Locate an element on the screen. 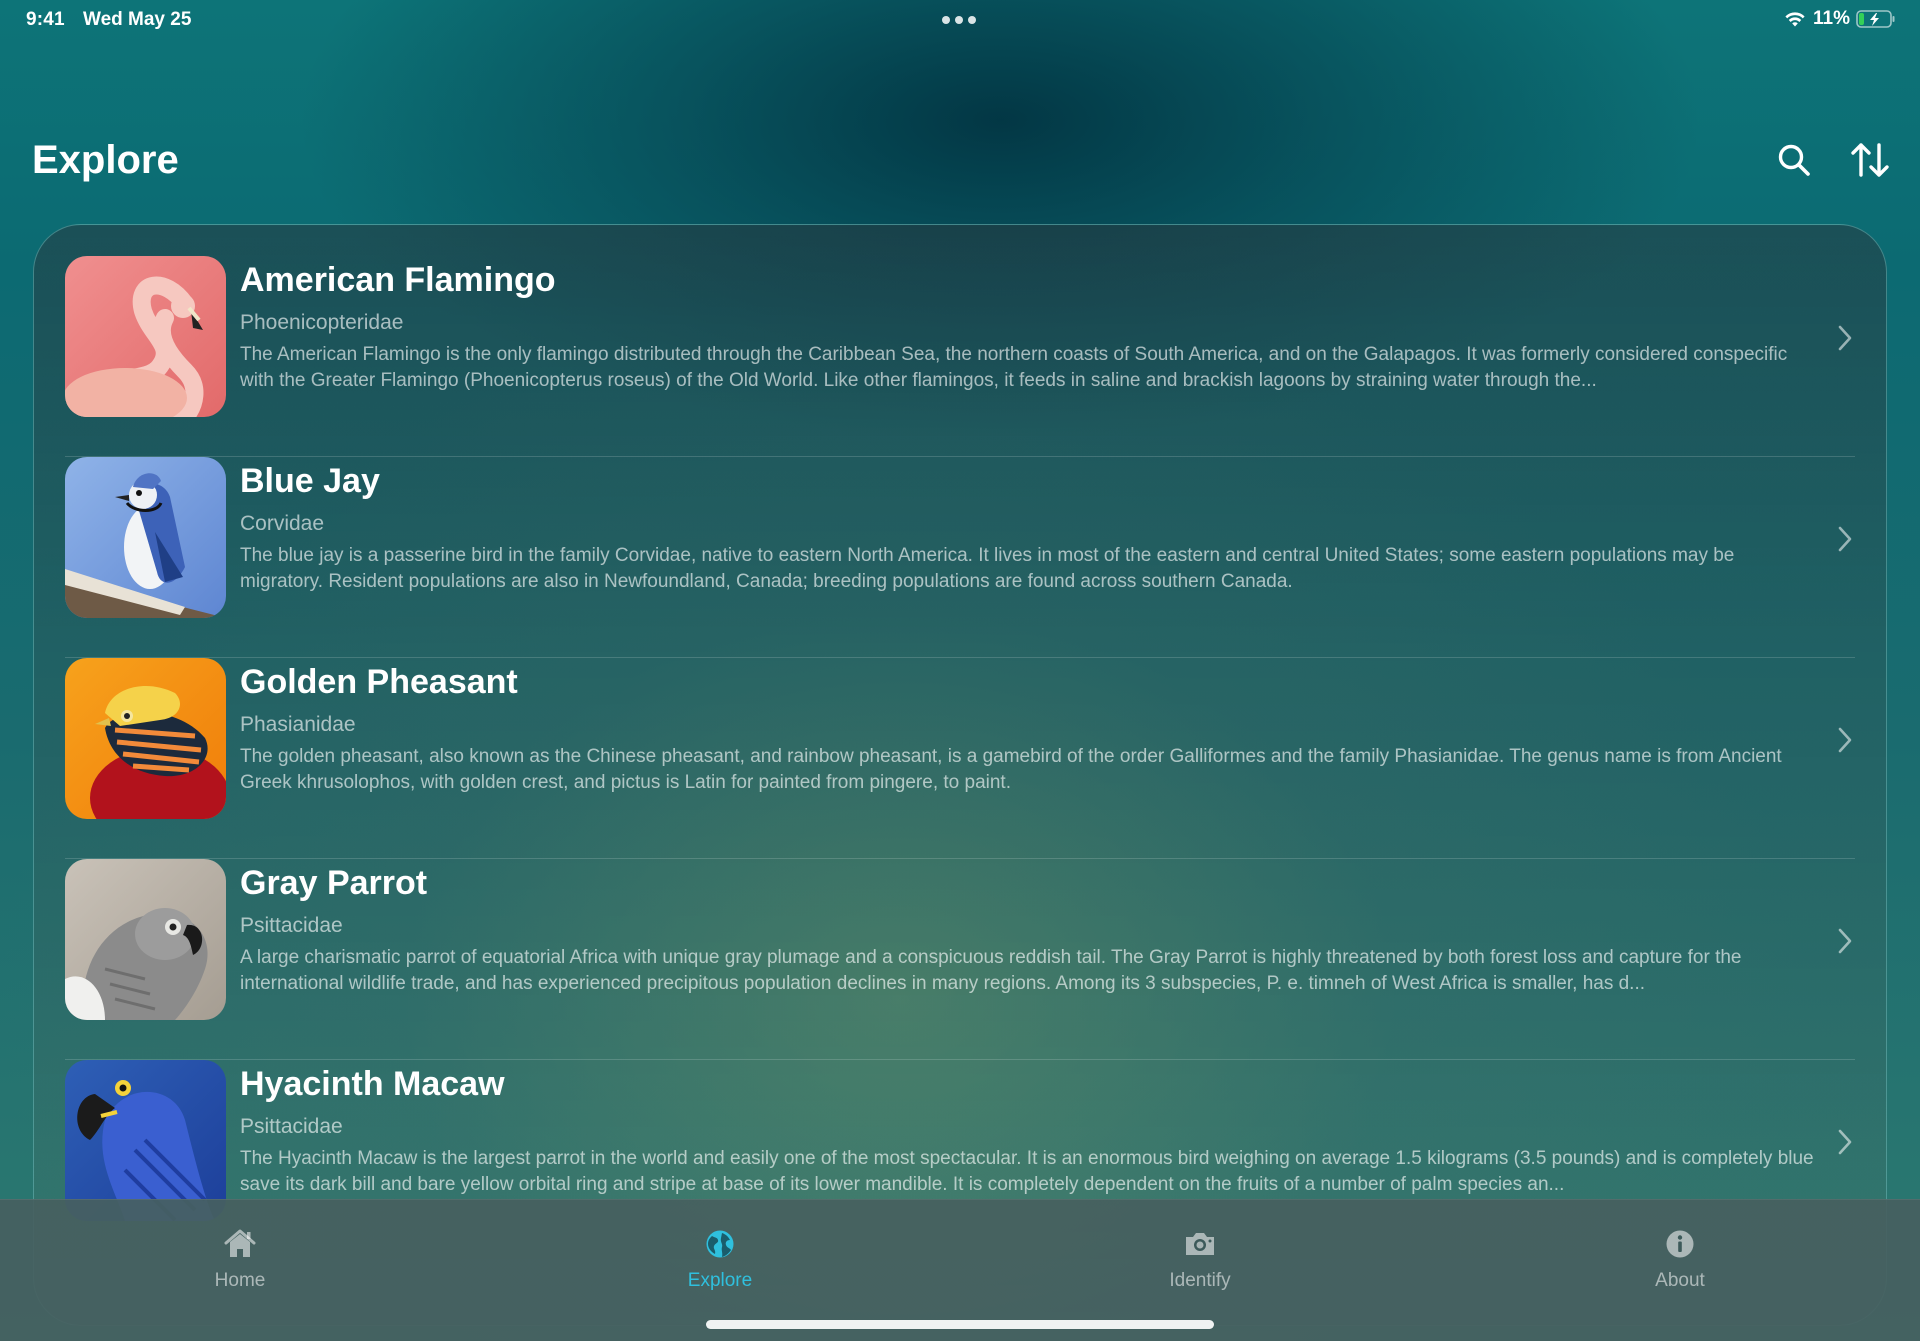  bird-name: Blue Jay is located at coordinates (310, 481).